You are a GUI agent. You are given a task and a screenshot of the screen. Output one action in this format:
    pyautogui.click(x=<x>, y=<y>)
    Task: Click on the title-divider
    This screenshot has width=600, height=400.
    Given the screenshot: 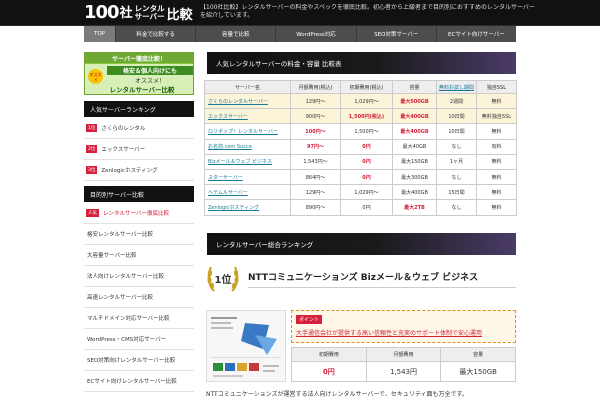 What is the action you would take?
    pyautogui.click(x=382, y=287)
    